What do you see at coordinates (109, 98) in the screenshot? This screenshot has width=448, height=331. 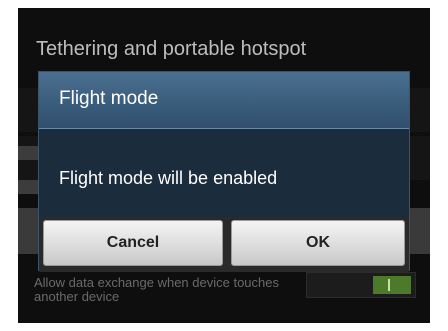 I see `dialog-title: Flight mode` at bounding box center [109, 98].